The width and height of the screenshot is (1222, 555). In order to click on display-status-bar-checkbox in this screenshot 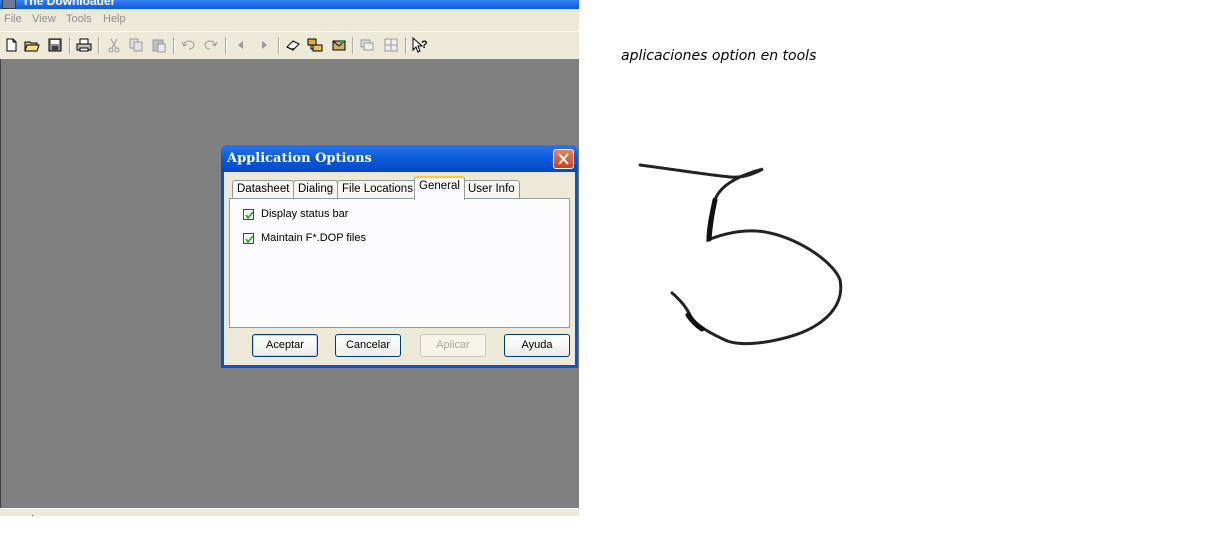, I will do `click(248, 214)`.